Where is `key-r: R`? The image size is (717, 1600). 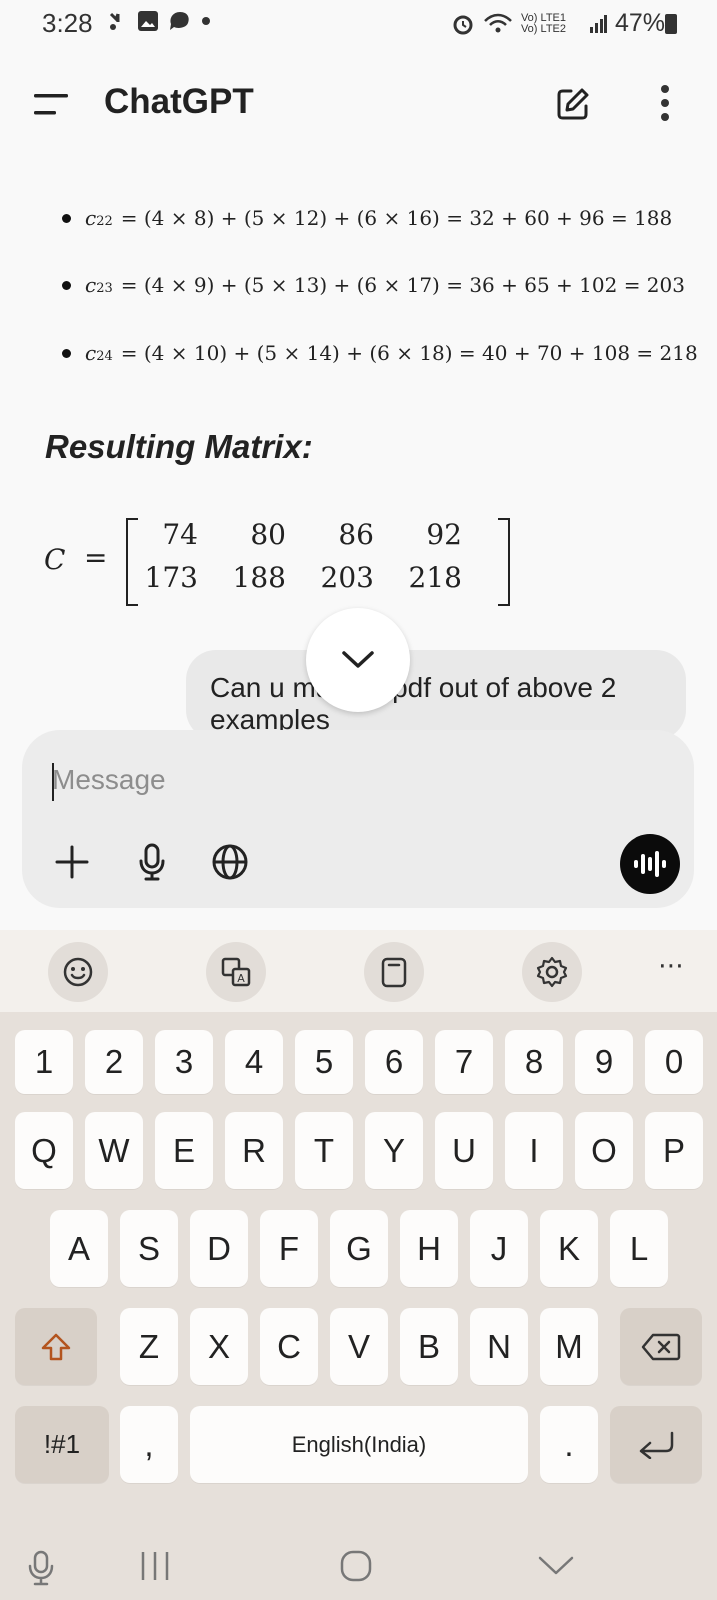
key-r: R is located at coordinates (254, 1150).